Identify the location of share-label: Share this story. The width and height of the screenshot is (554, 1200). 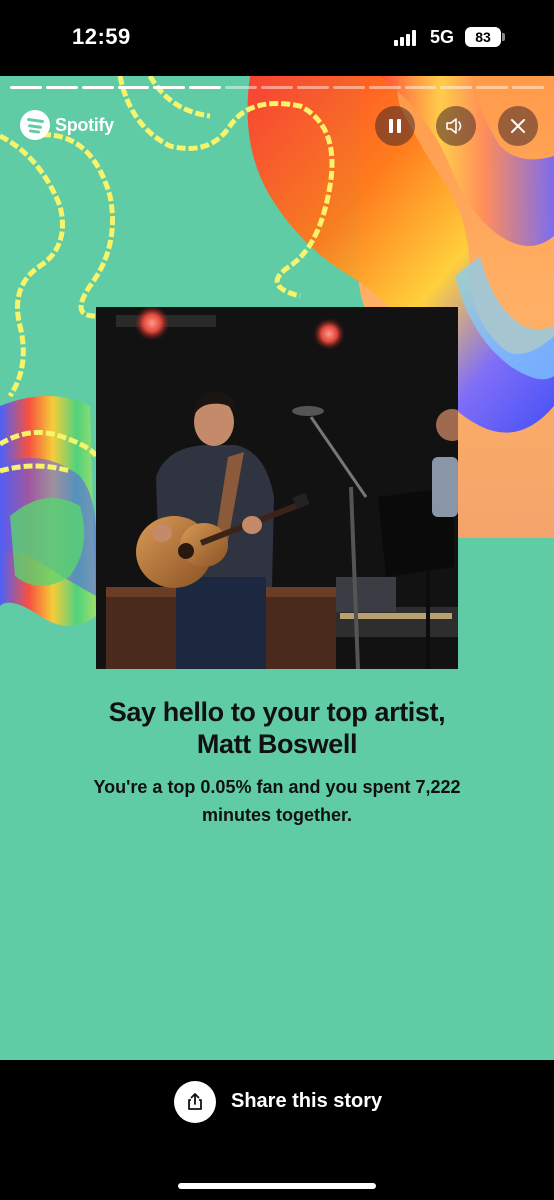
(306, 1101).